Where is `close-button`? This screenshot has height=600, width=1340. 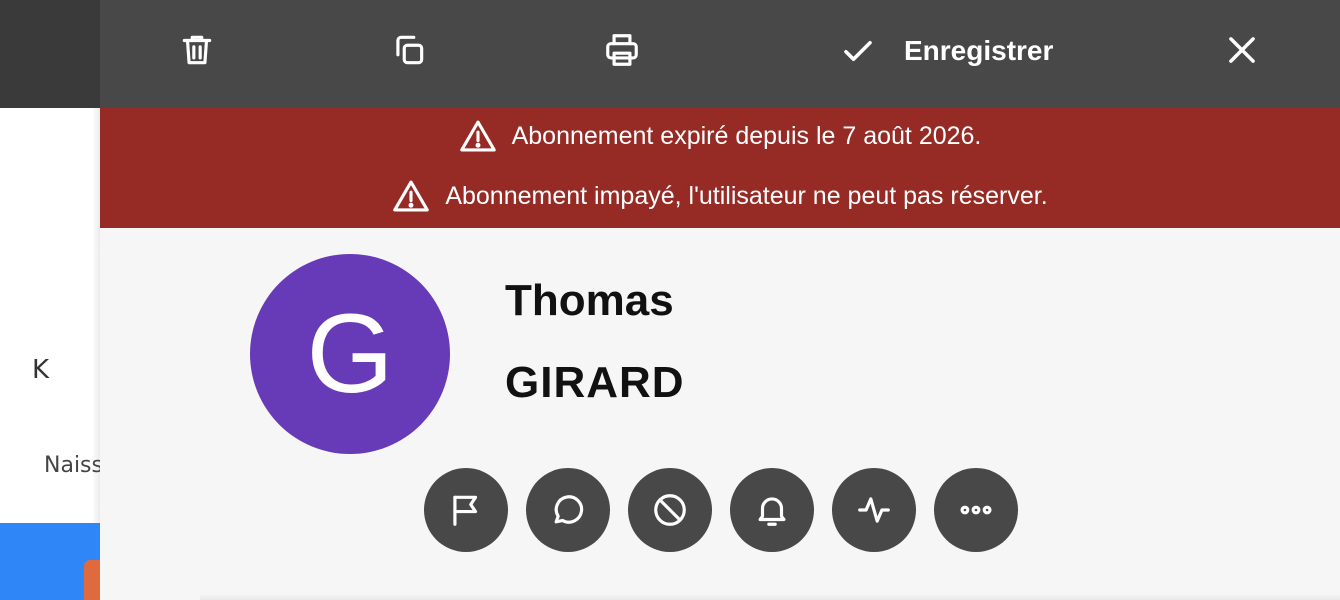
close-button is located at coordinates (1242, 50).